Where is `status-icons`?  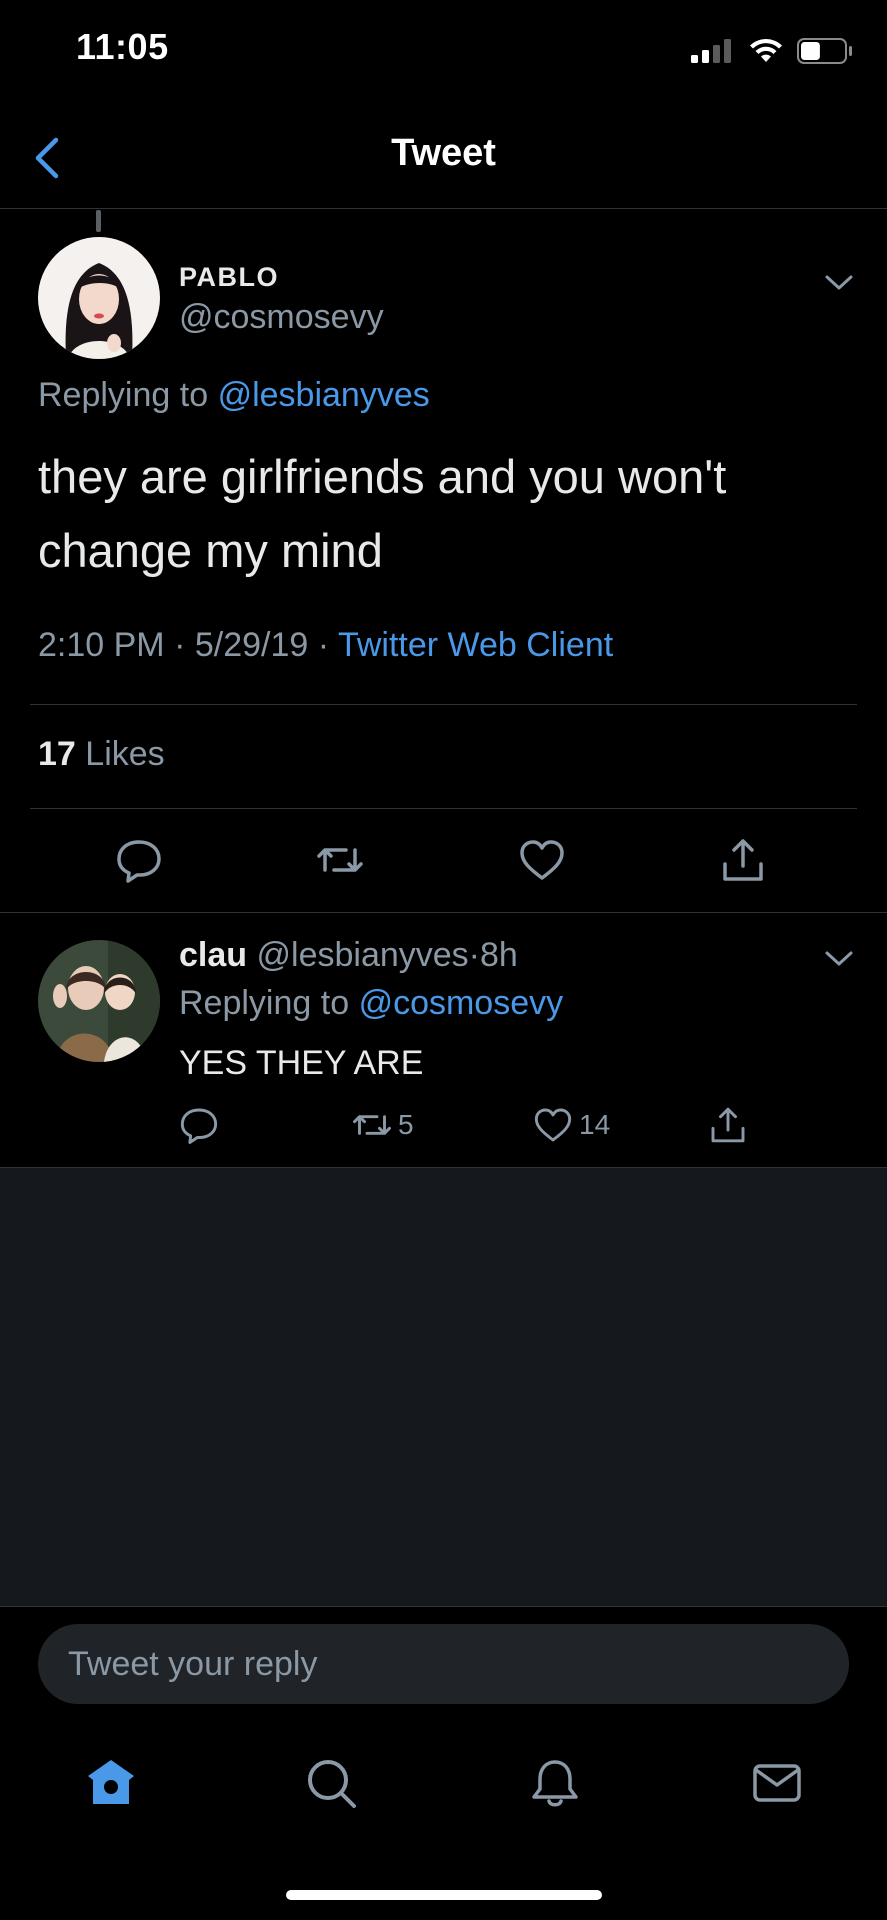
status-icons is located at coordinates (772, 51).